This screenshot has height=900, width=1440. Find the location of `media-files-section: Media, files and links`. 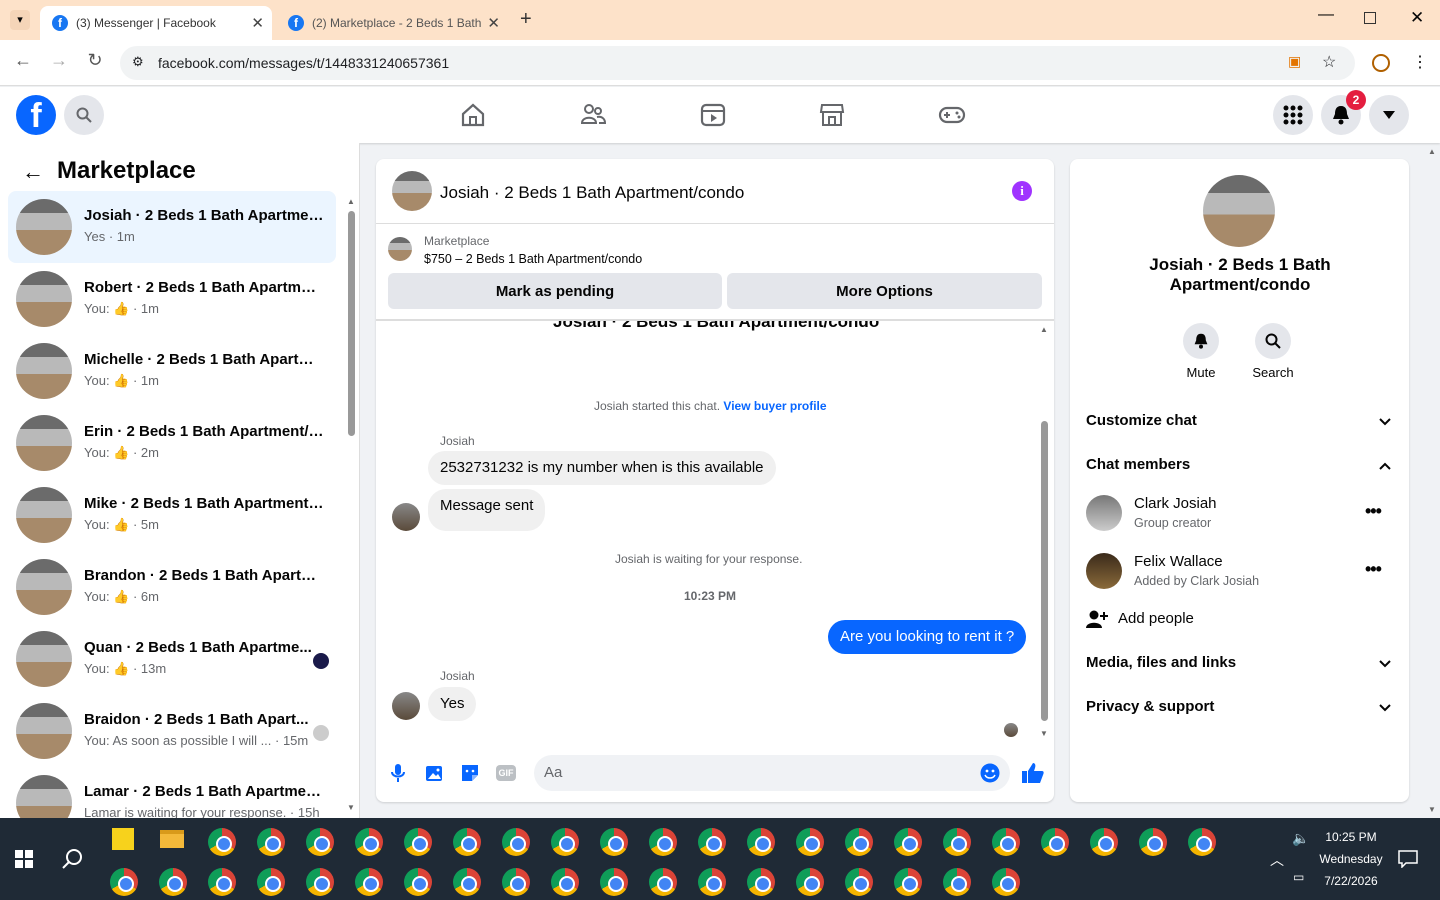

media-files-section: Media, files and links is located at coordinates (1161, 662).